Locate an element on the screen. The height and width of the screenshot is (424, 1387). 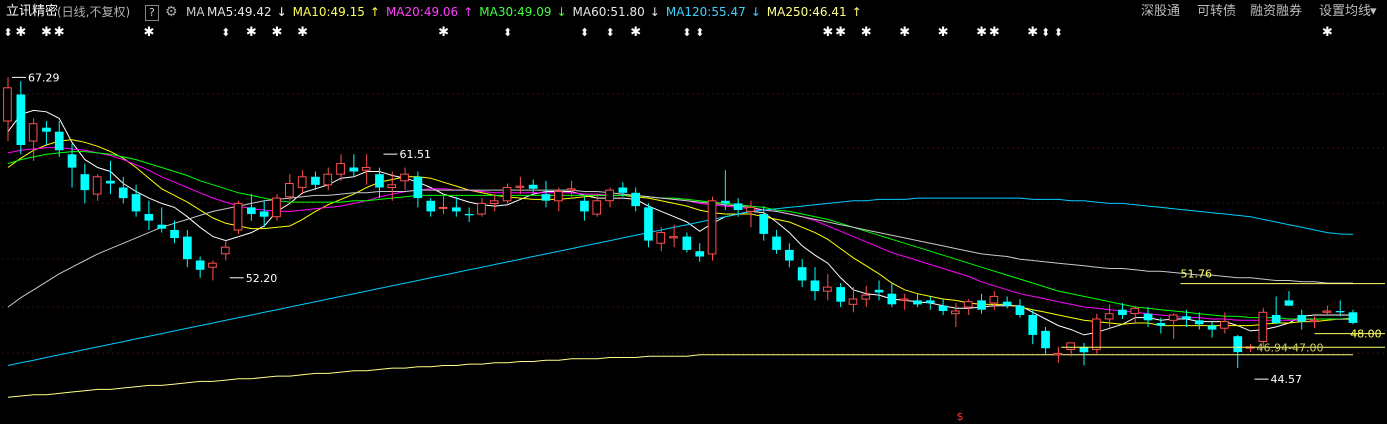
event-asterisk-4: ✱ is located at coordinates (251, 32).